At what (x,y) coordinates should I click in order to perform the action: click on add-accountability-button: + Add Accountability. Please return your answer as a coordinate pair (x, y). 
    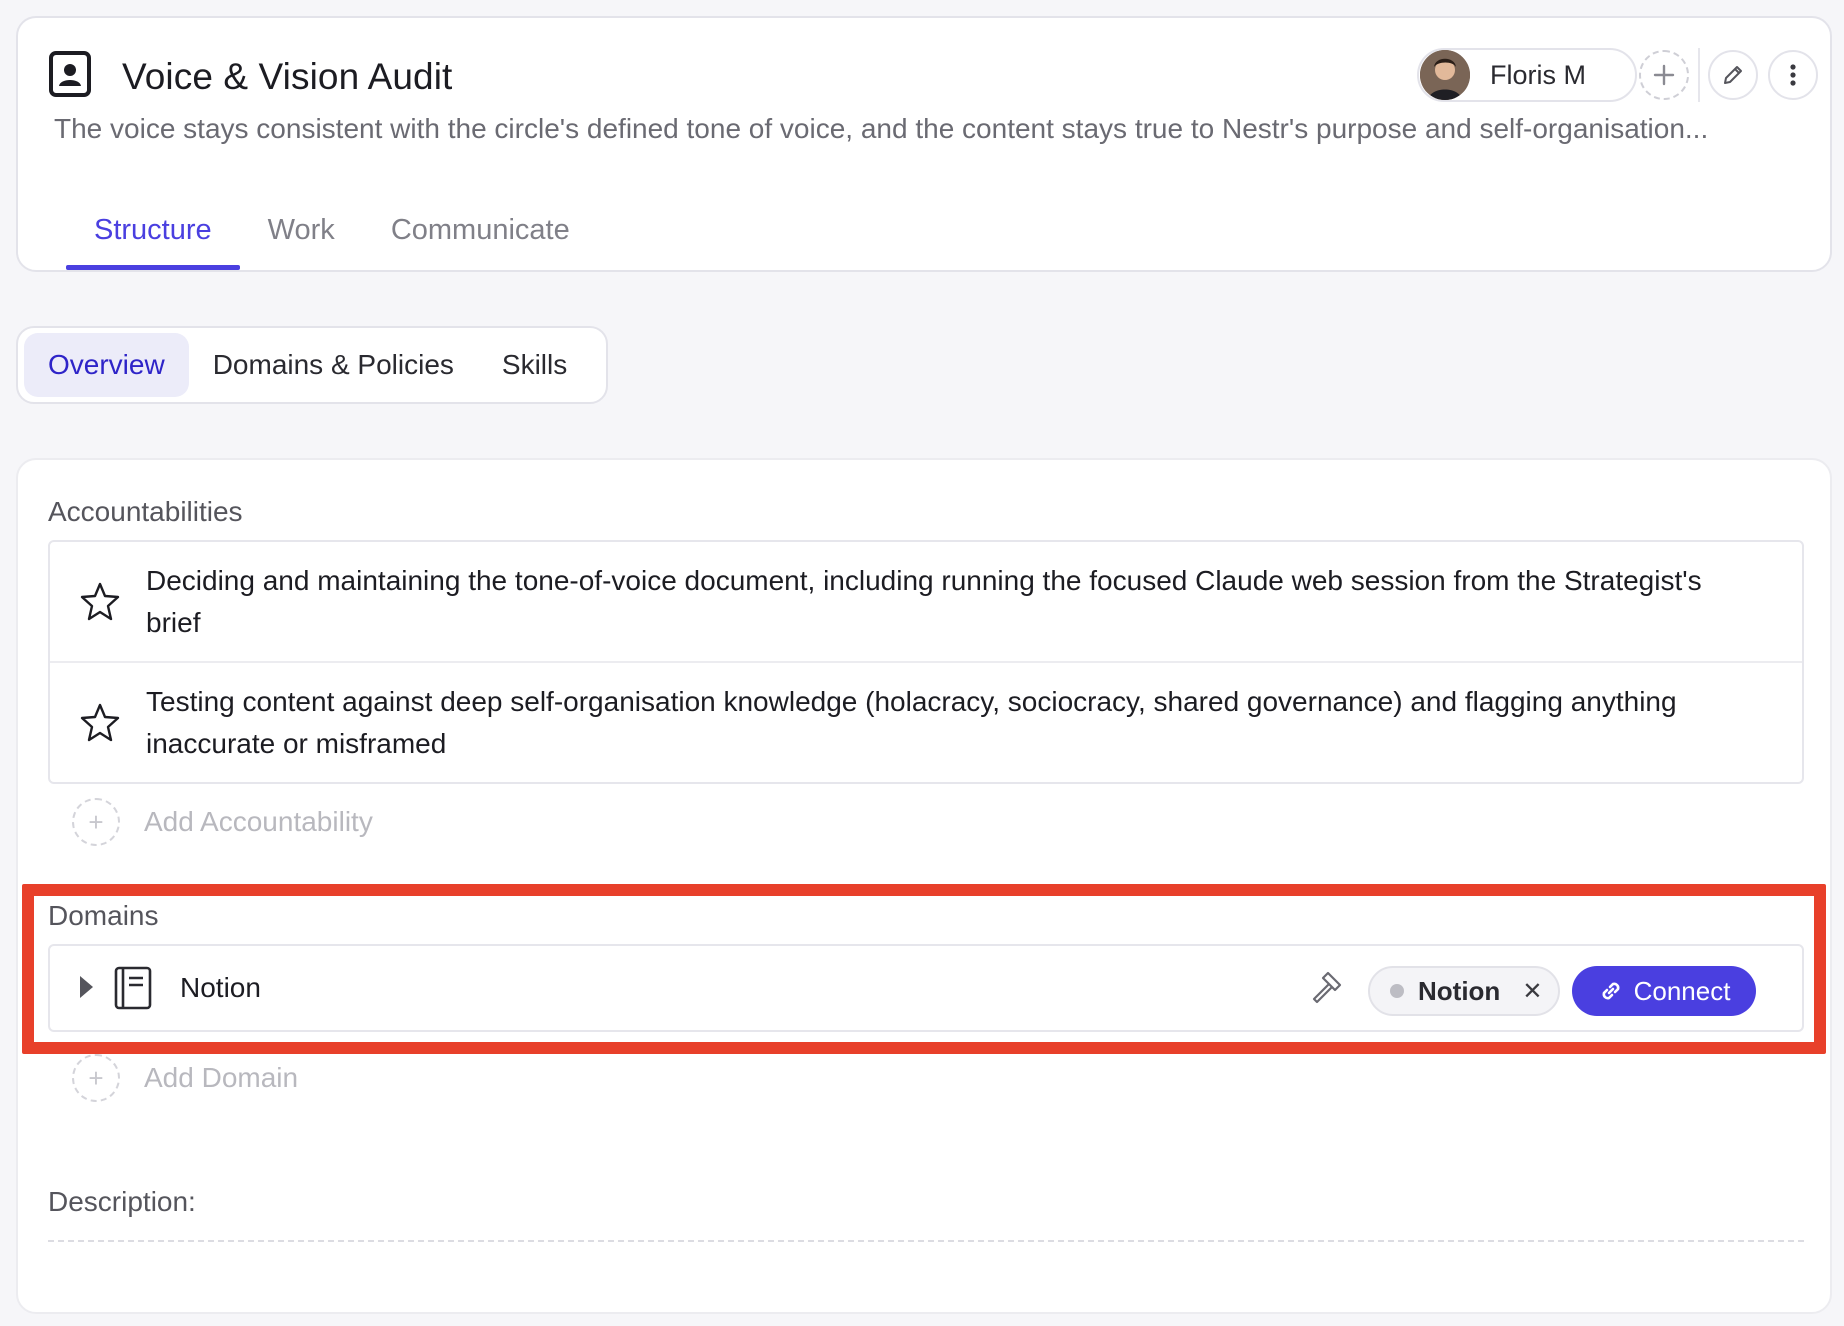
    Looking at the image, I should click on (222, 822).